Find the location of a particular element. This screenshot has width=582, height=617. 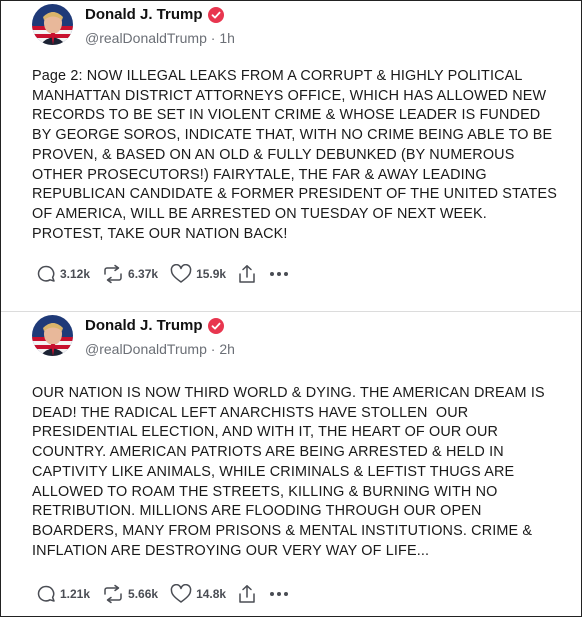

retruth-button: 5.66k is located at coordinates (130, 594).